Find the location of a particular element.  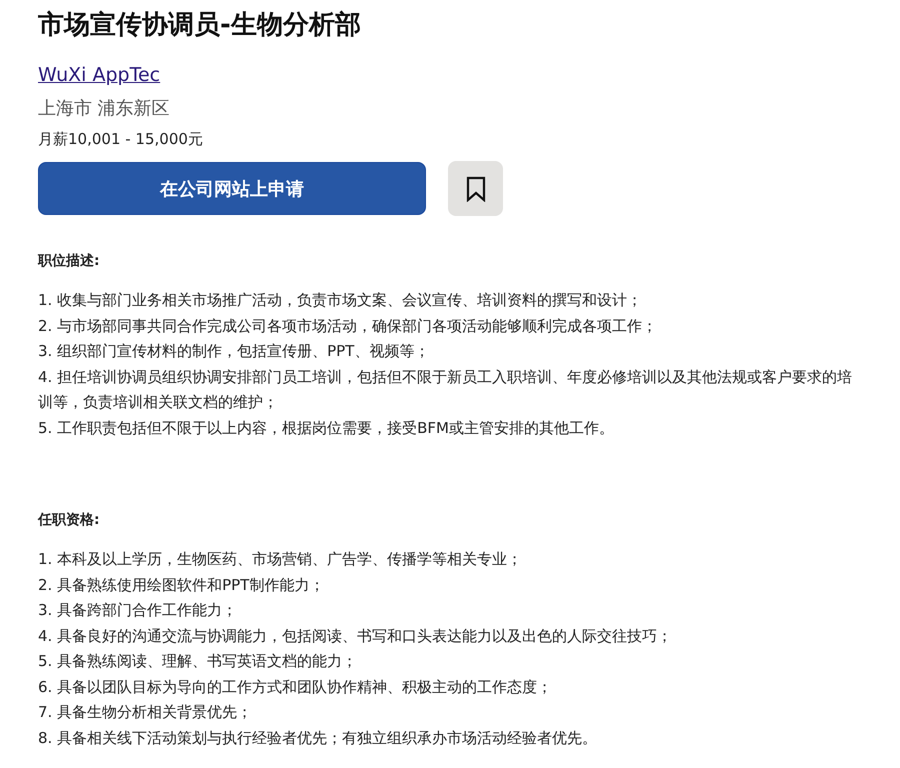

list-item: 4. 具备良好的沟通交流与协调能力，包括阅读、书写和口头表达能力以及出色的人际交往技巧； is located at coordinates (356, 636).